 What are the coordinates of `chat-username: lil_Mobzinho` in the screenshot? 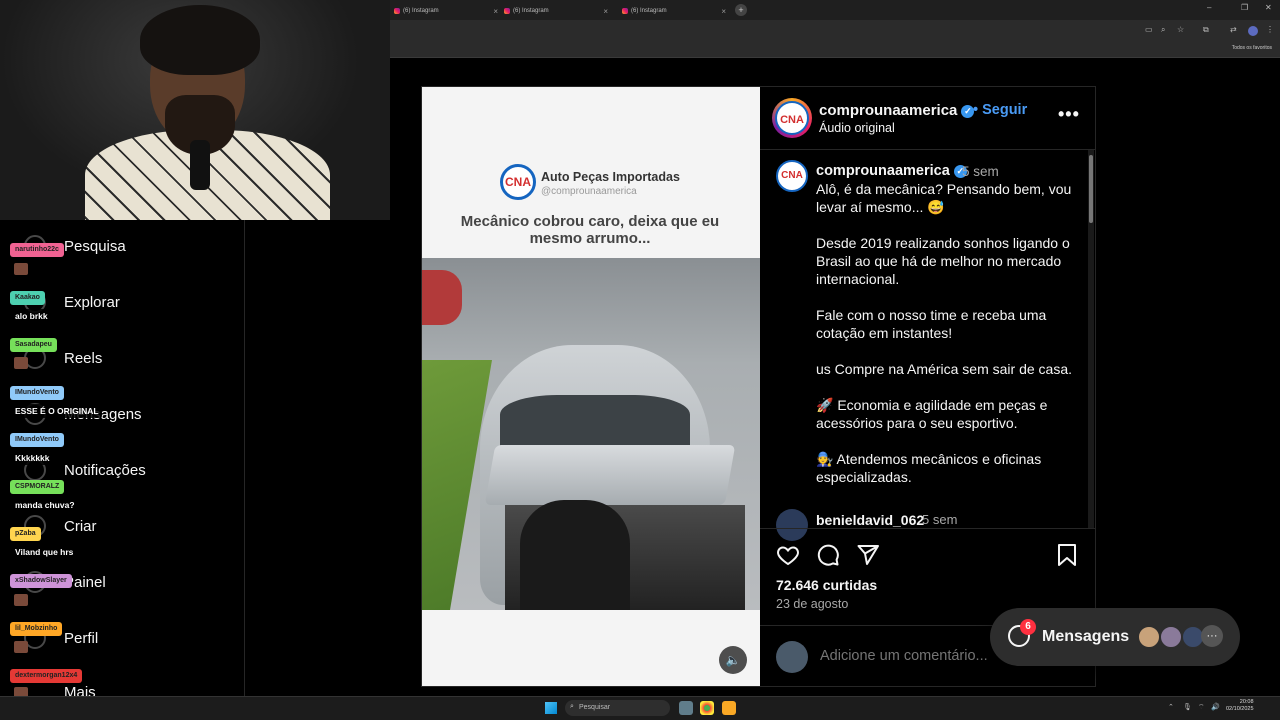 It's located at (36, 629).